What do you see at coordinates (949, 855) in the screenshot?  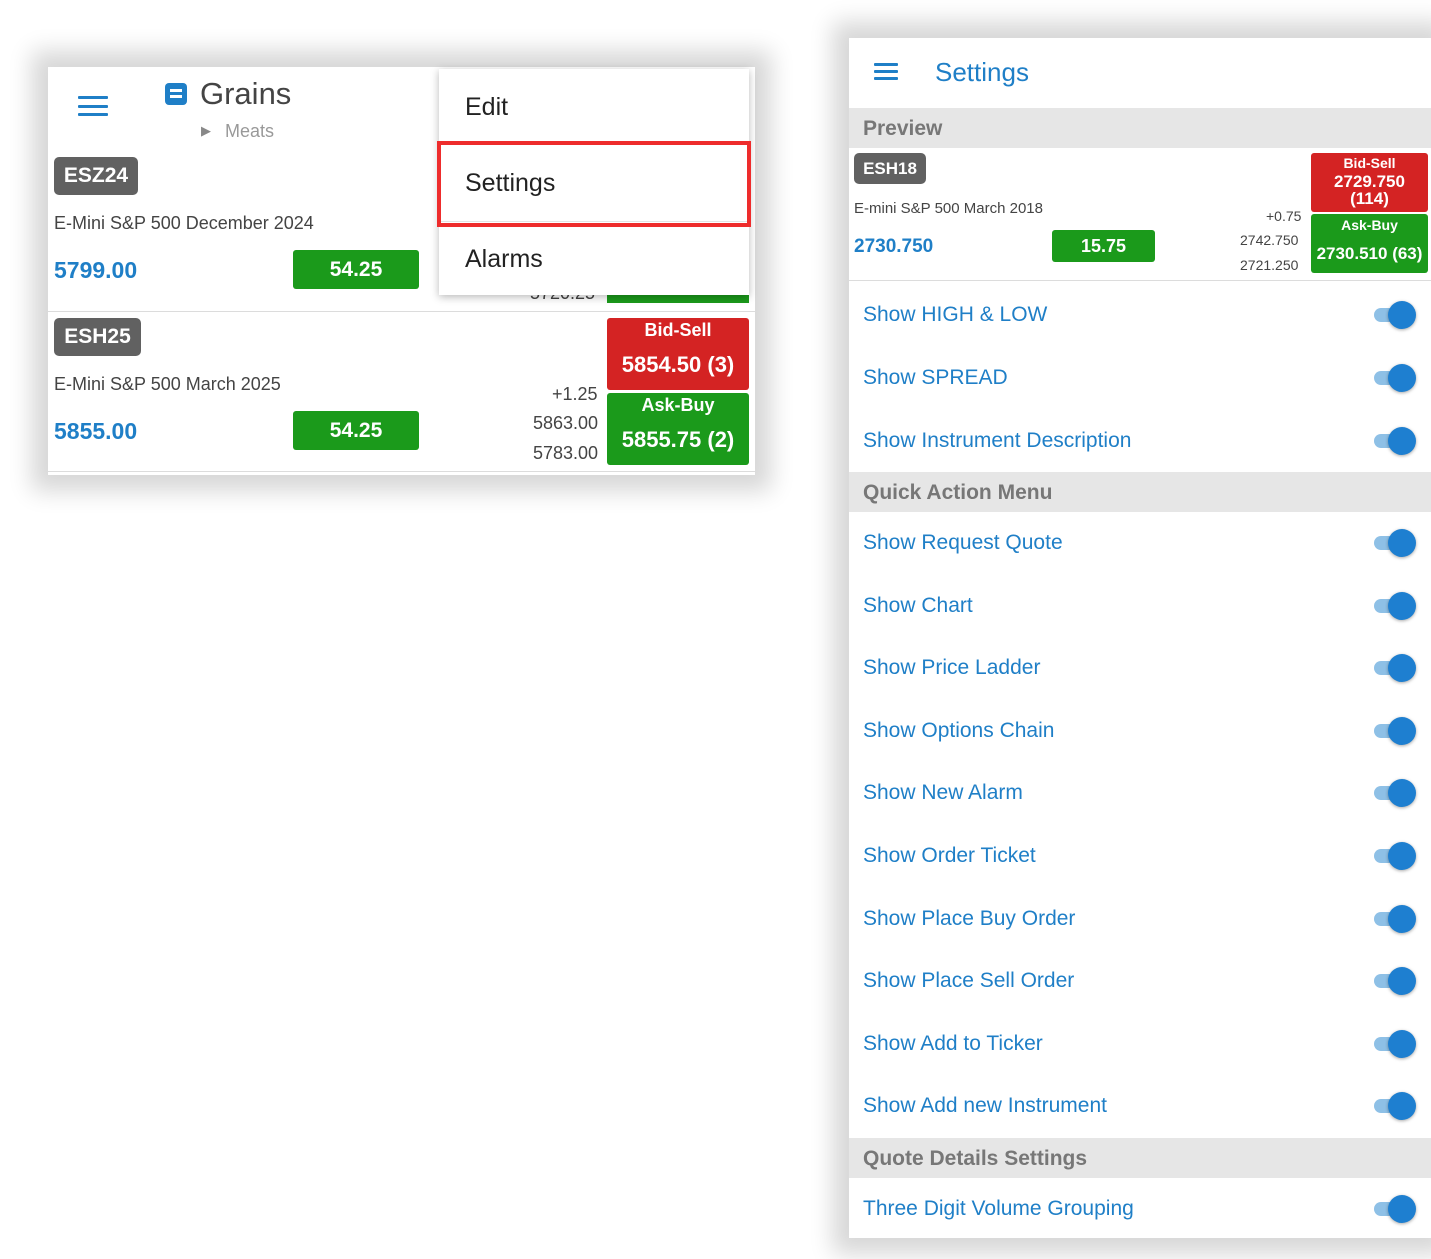 I see `setting-label: Show Order Ticket` at bounding box center [949, 855].